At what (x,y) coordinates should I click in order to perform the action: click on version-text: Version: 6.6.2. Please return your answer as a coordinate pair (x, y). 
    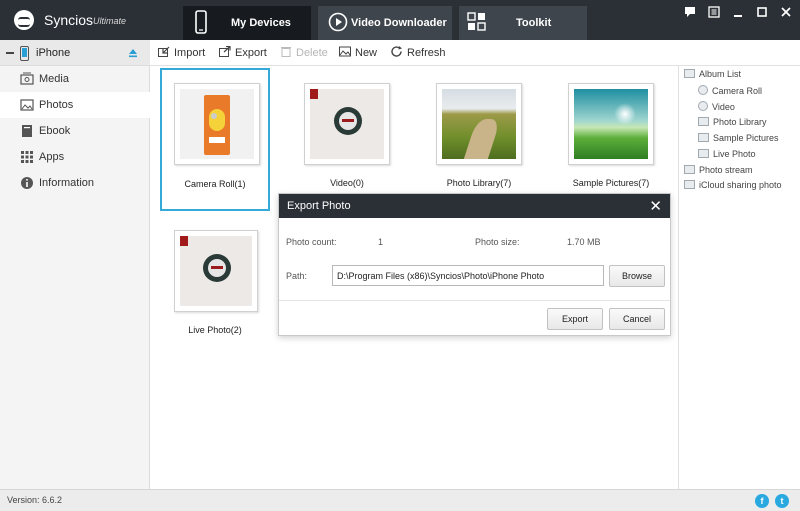
    Looking at the image, I should click on (35, 500).